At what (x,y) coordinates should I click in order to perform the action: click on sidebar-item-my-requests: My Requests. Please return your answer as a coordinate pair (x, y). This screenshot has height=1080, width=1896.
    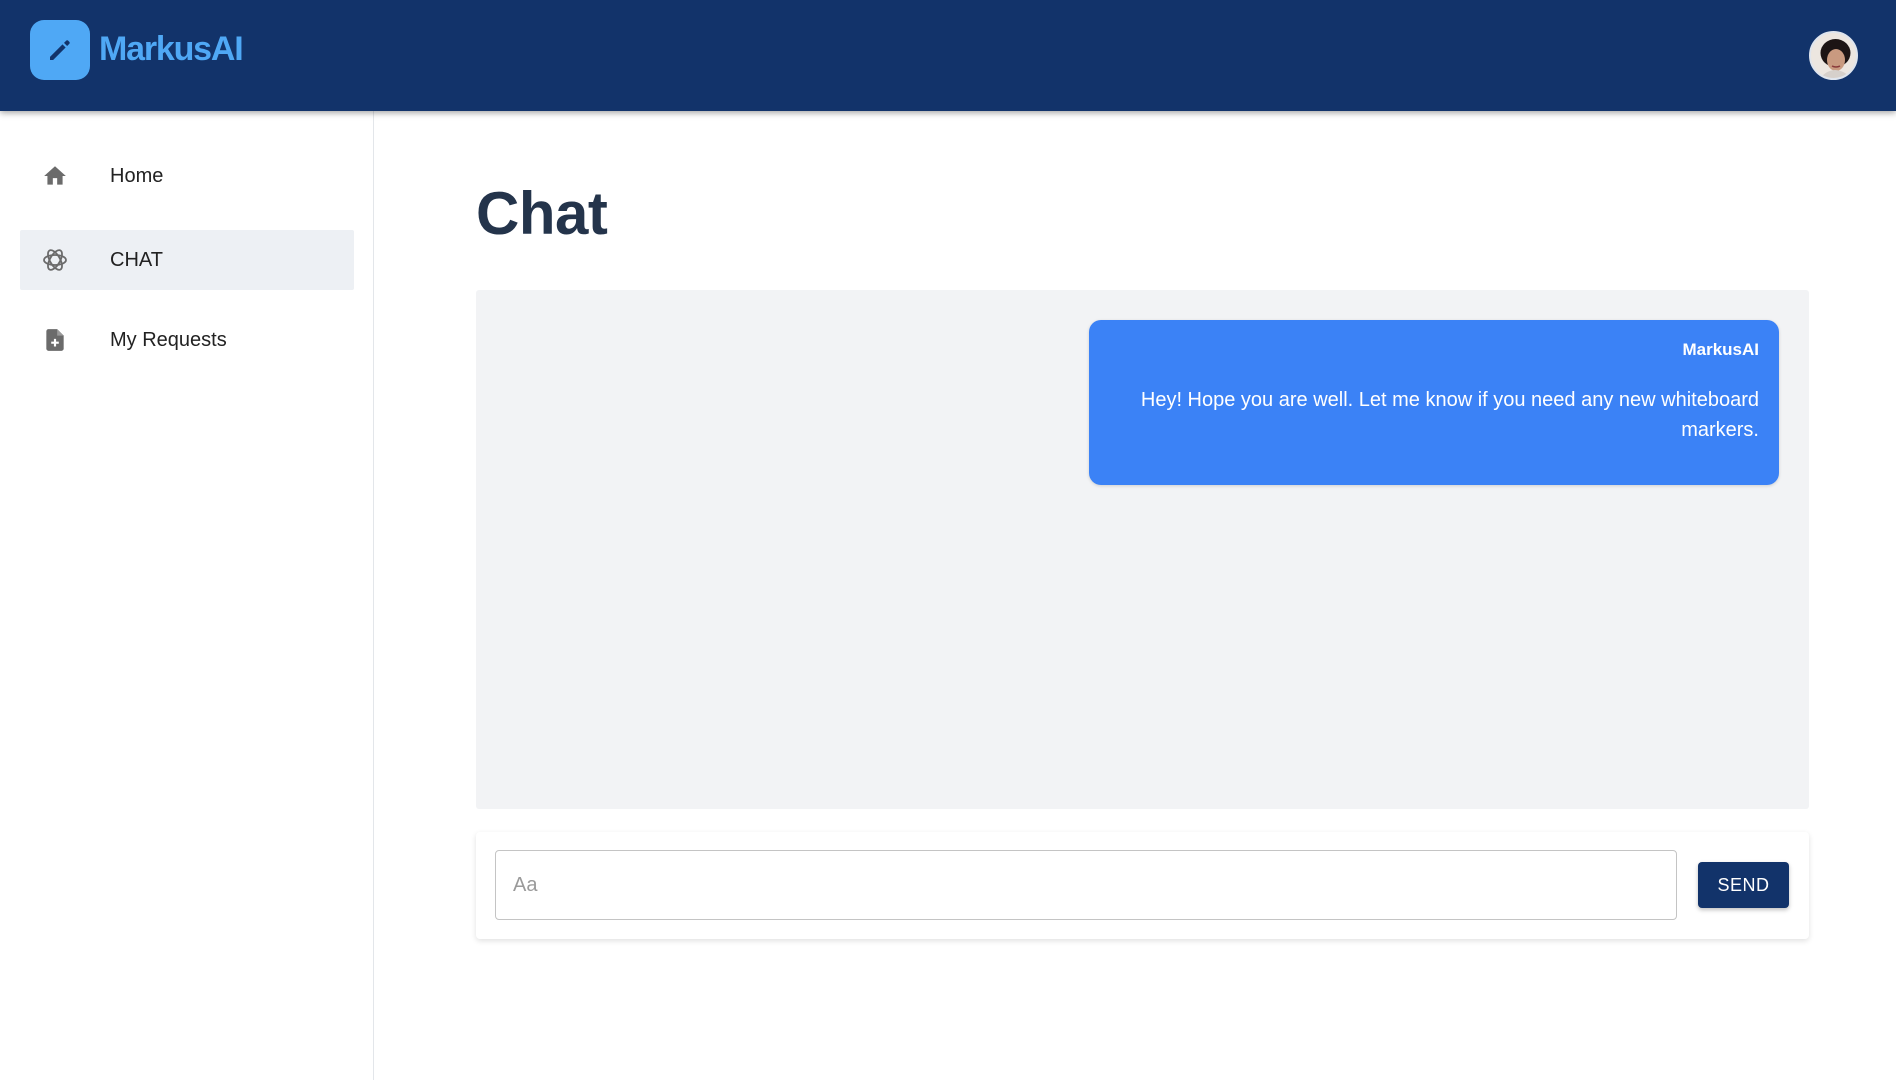
    Looking at the image, I should click on (187, 340).